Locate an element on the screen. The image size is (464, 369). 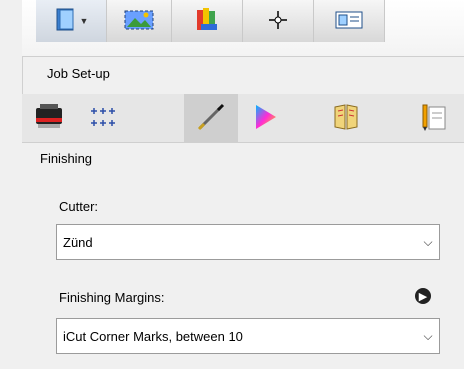
image-transform-icon is located at coordinates (139, 21).